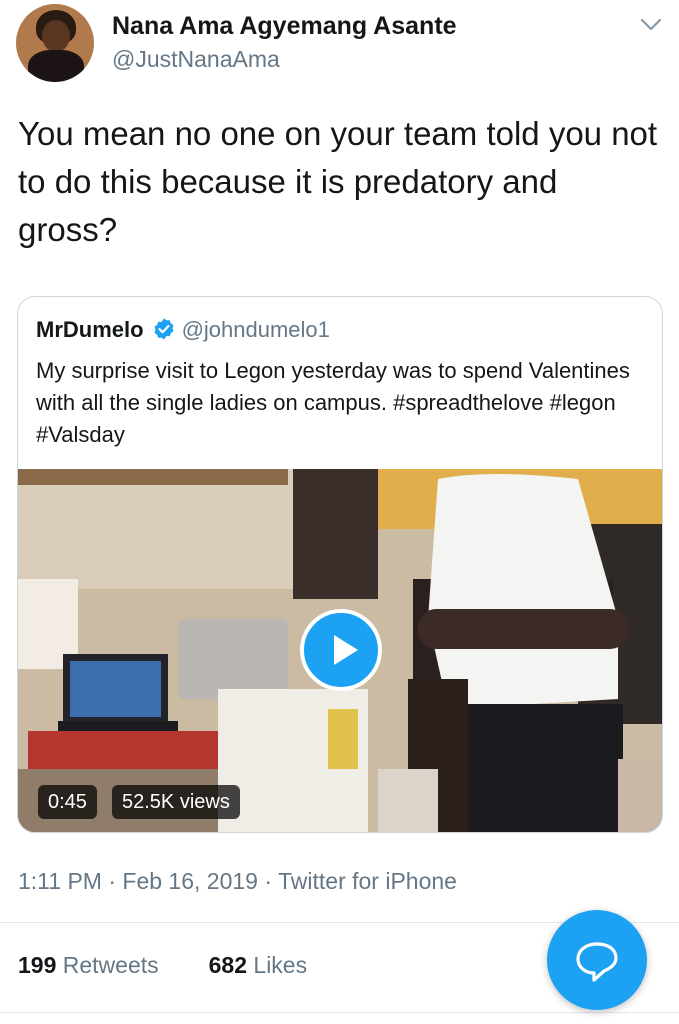 The width and height of the screenshot is (679, 1024). Describe the element at coordinates (651, 24) in the screenshot. I see `chevron-down-icon` at that location.